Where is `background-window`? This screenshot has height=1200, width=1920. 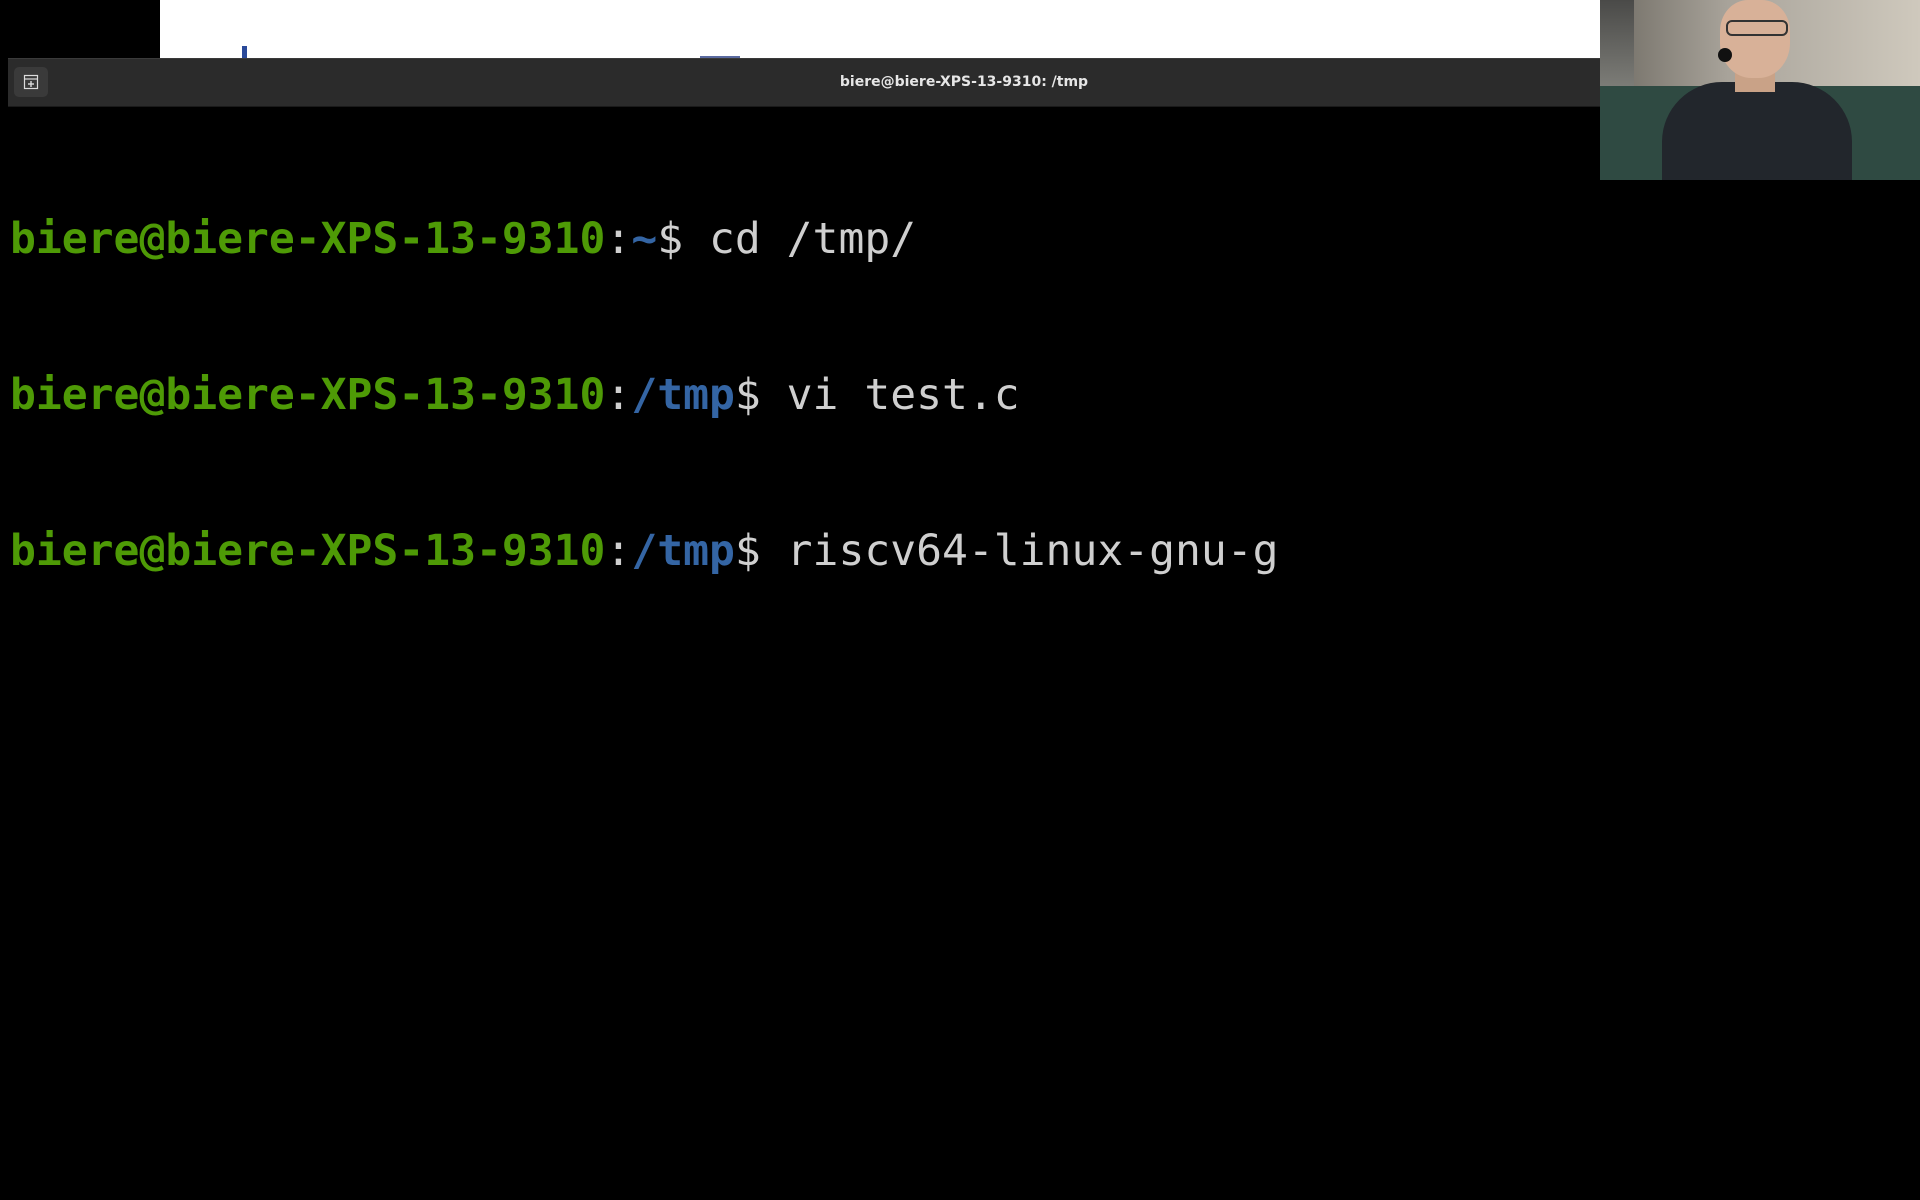
background-window is located at coordinates (880, 30).